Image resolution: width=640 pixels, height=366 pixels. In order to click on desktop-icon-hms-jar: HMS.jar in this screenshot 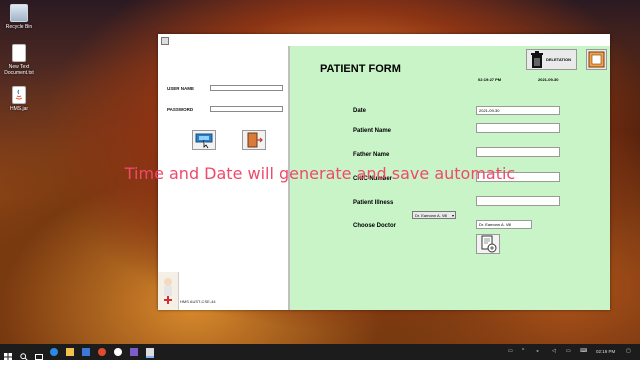, I will do `click(19, 99)`.